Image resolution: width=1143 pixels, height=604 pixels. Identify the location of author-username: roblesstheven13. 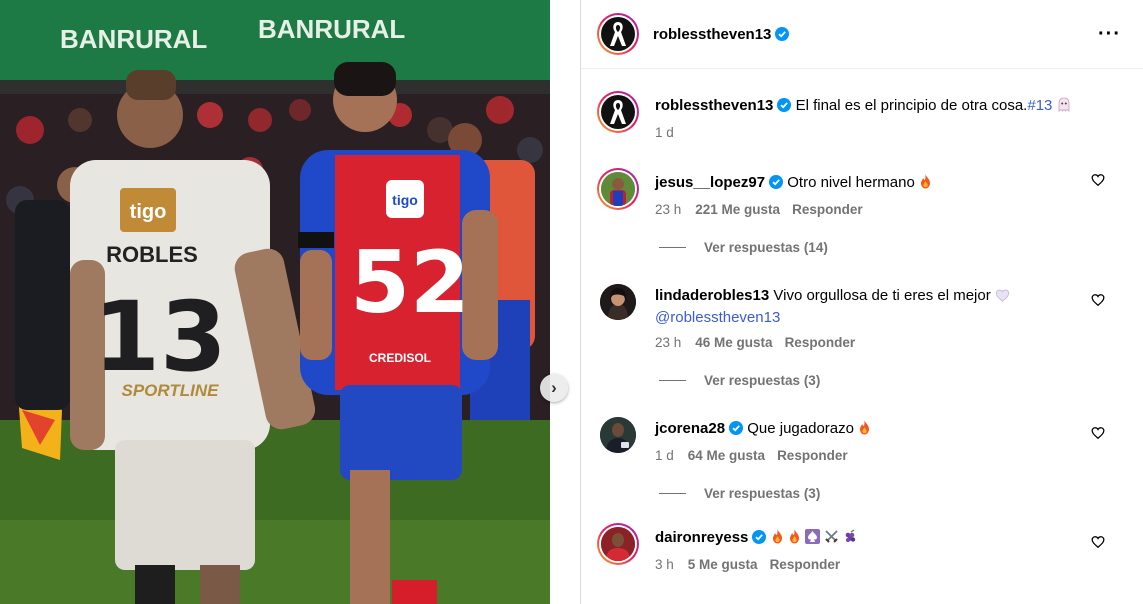
(712, 34).